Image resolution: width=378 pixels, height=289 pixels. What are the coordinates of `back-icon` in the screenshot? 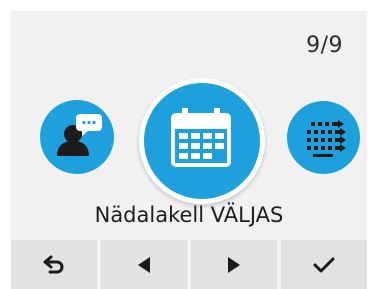 It's located at (53, 264).